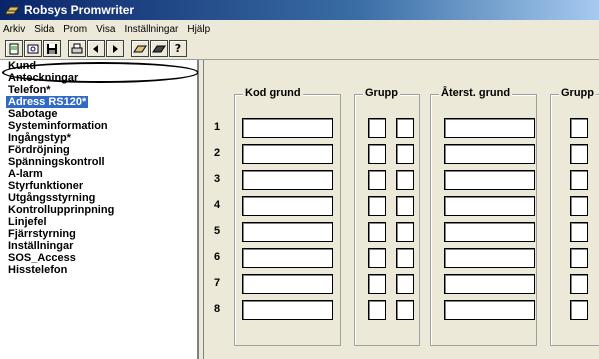 This screenshot has width=599, height=359. What do you see at coordinates (102, 222) in the screenshot?
I see `sidebar-item-linjefel: Linjefel` at bounding box center [102, 222].